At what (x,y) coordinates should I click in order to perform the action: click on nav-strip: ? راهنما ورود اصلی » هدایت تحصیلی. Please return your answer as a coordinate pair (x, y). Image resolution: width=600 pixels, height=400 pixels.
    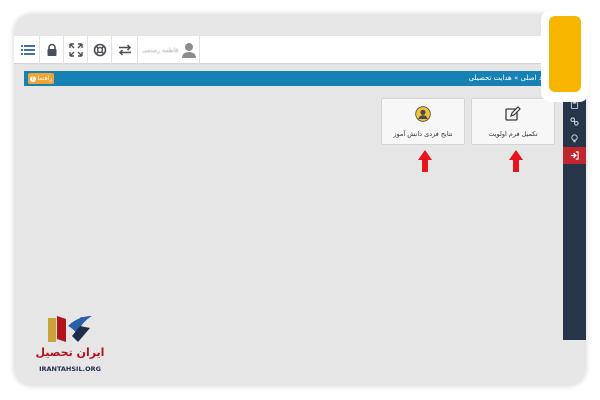
    Looking at the image, I should click on (290, 78).